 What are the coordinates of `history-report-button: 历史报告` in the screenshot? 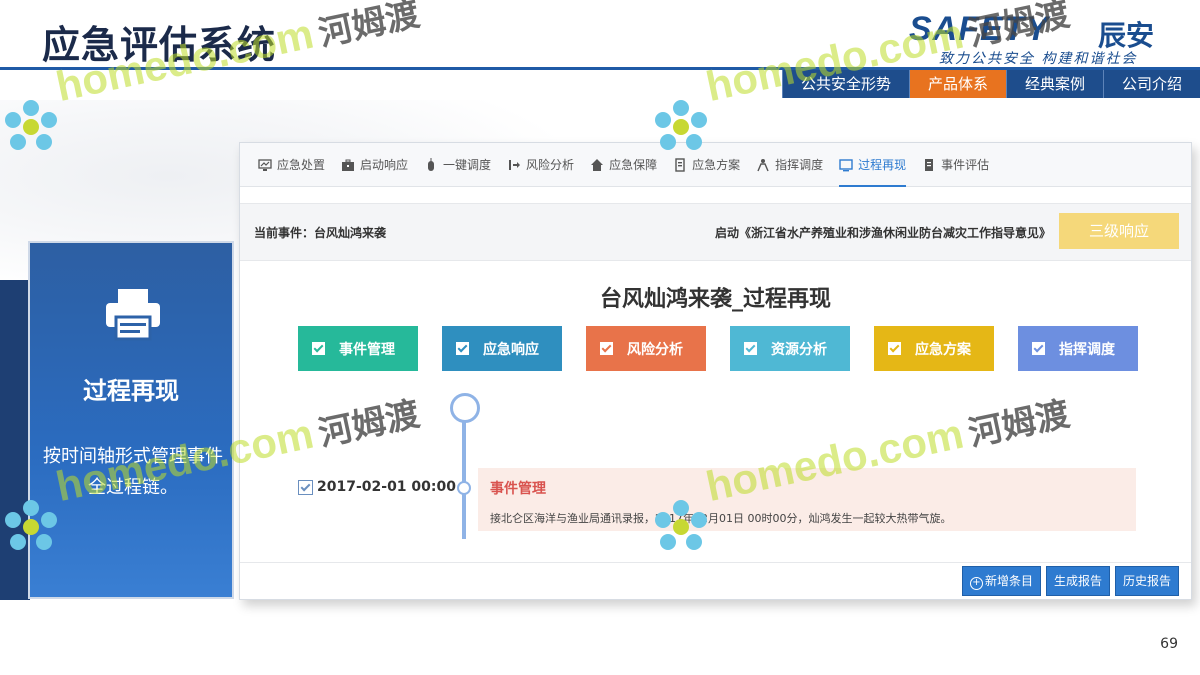 It's located at (1146, 581).